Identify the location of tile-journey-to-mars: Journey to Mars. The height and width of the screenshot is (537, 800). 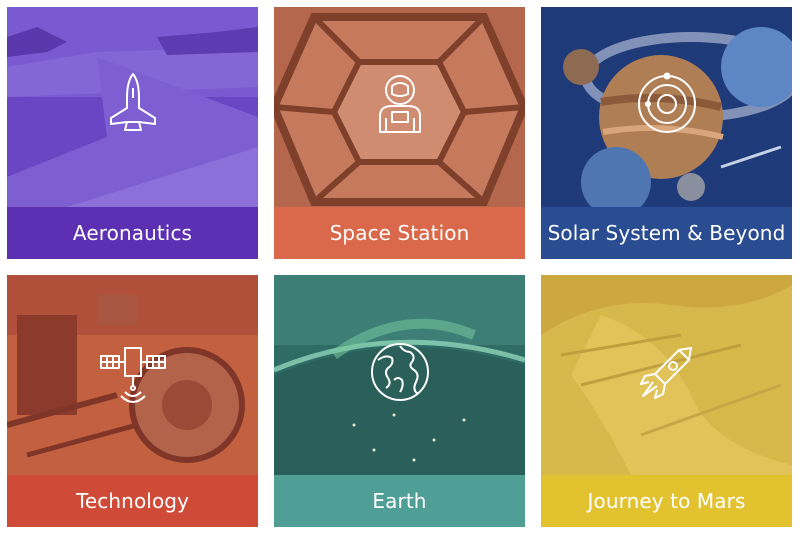
(666, 401).